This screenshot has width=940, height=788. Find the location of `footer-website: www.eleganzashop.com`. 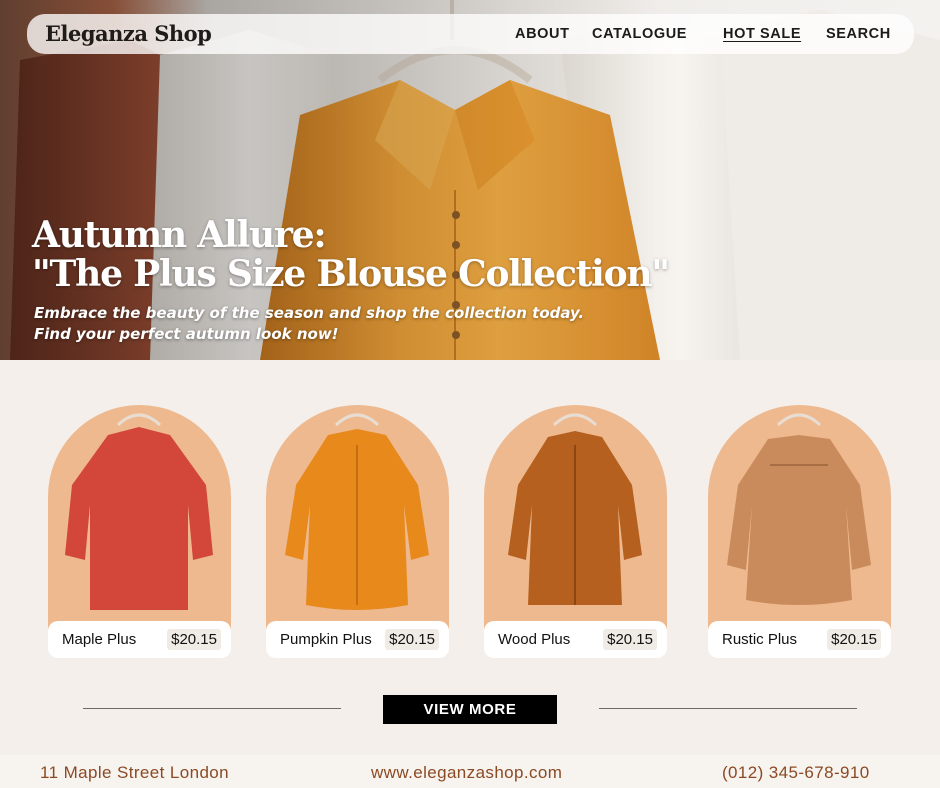

footer-website: www.eleganzashop.com is located at coordinates (466, 773).